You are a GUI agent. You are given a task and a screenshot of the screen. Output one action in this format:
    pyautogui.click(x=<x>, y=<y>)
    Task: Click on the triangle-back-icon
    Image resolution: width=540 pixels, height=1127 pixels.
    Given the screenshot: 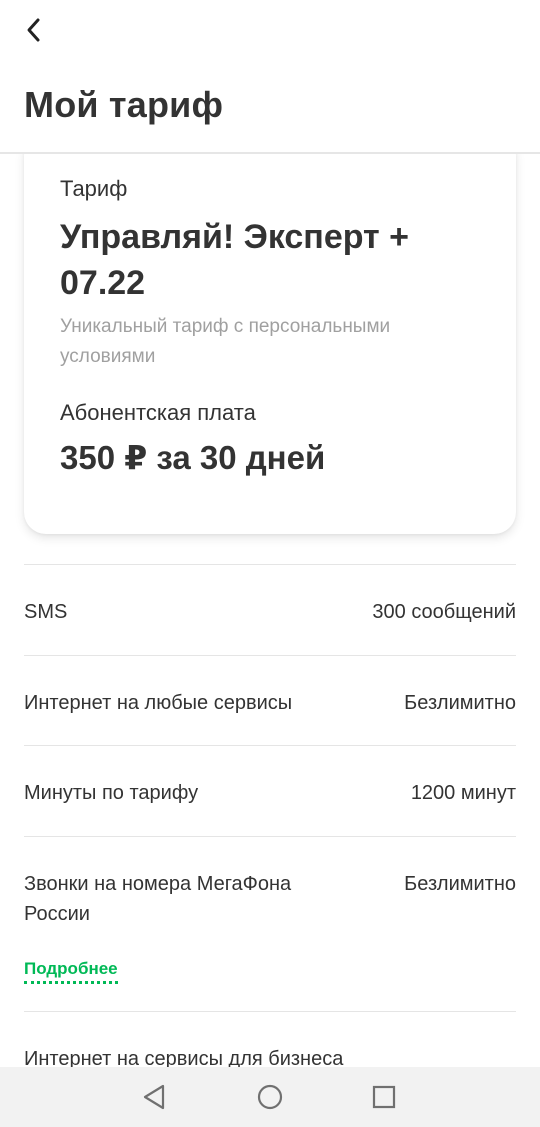 What is the action you would take?
    pyautogui.click(x=154, y=1097)
    